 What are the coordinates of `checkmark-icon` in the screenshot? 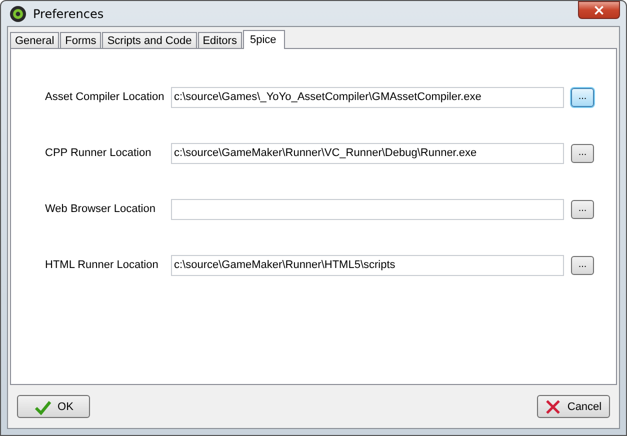 It's located at (43, 406).